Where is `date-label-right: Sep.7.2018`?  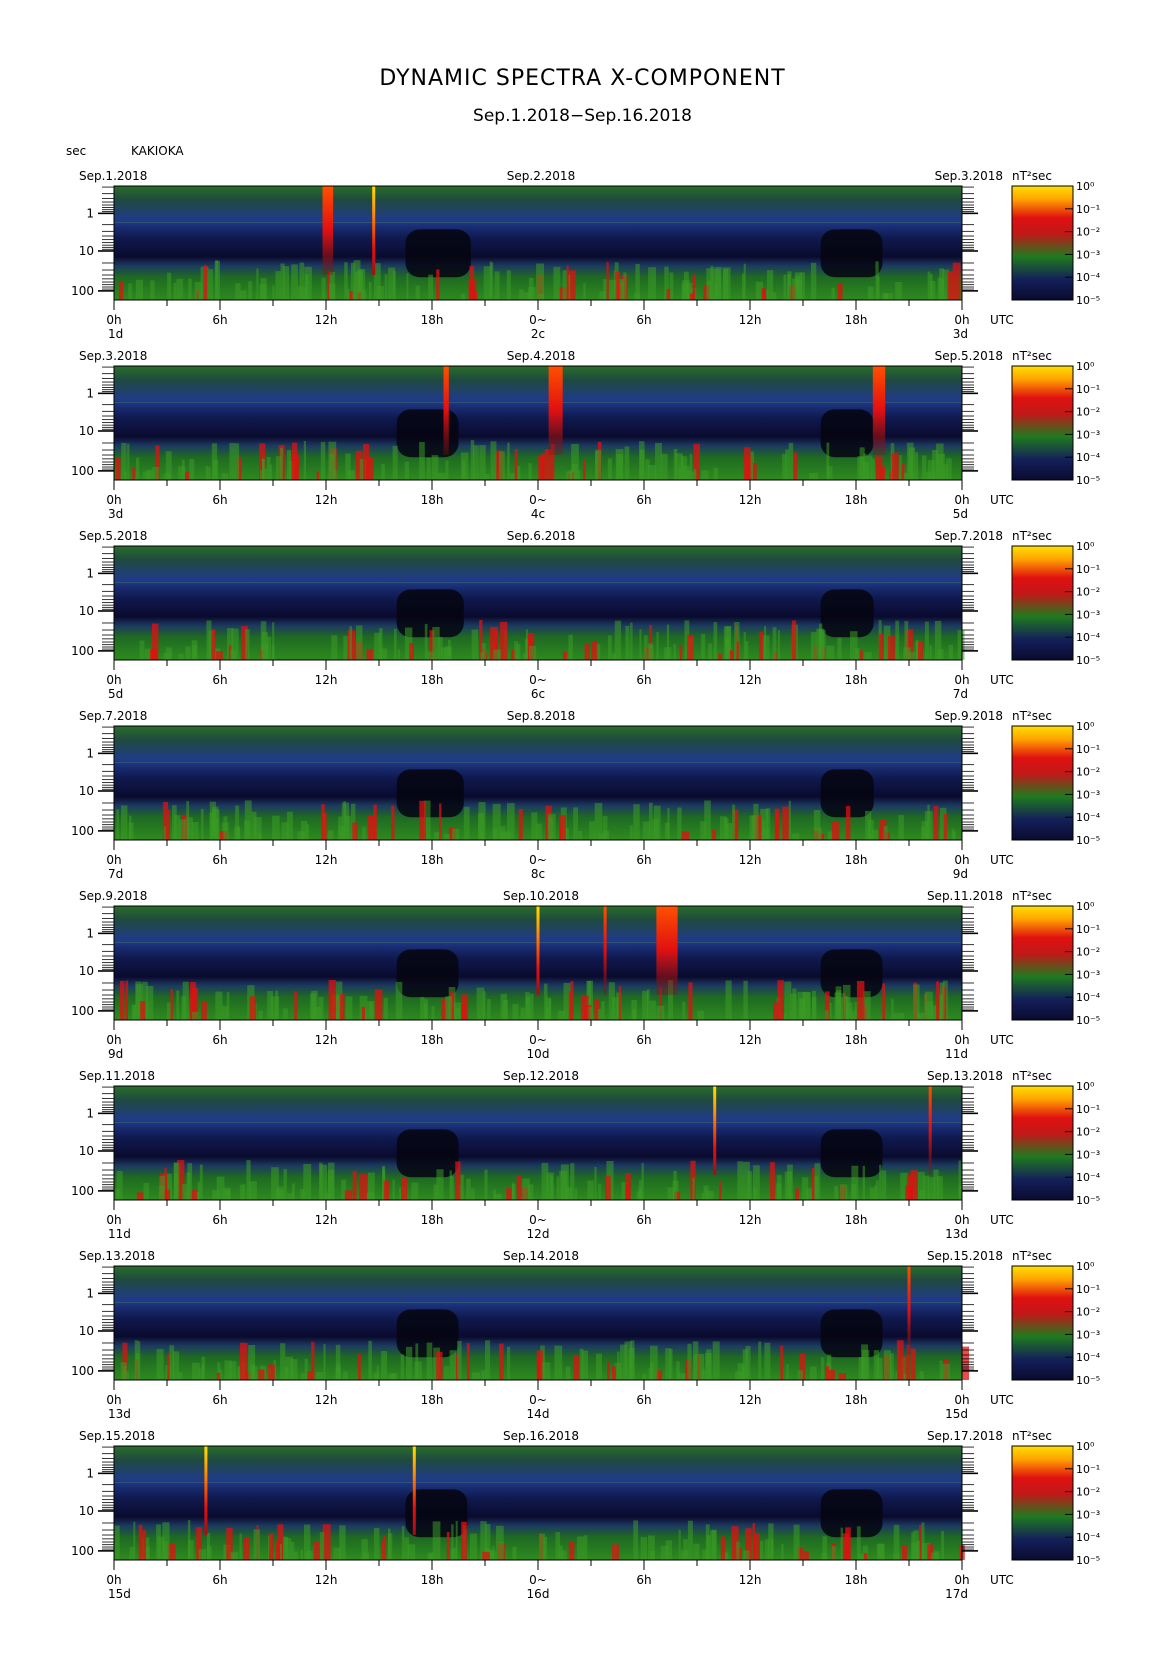
date-label-right: Sep.7.2018 is located at coordinates (969, 536).